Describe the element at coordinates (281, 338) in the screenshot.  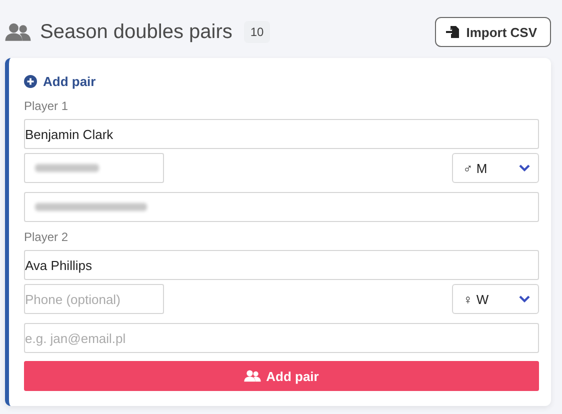
I see `email-field: e.g. jan@email.pl` at that location.